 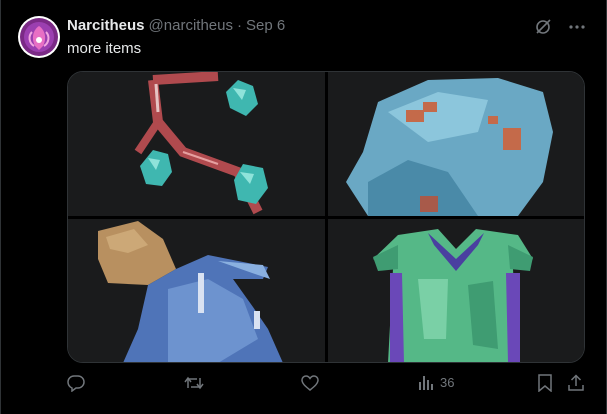 I want to click on avatar-image, so click(x=39, y=37).